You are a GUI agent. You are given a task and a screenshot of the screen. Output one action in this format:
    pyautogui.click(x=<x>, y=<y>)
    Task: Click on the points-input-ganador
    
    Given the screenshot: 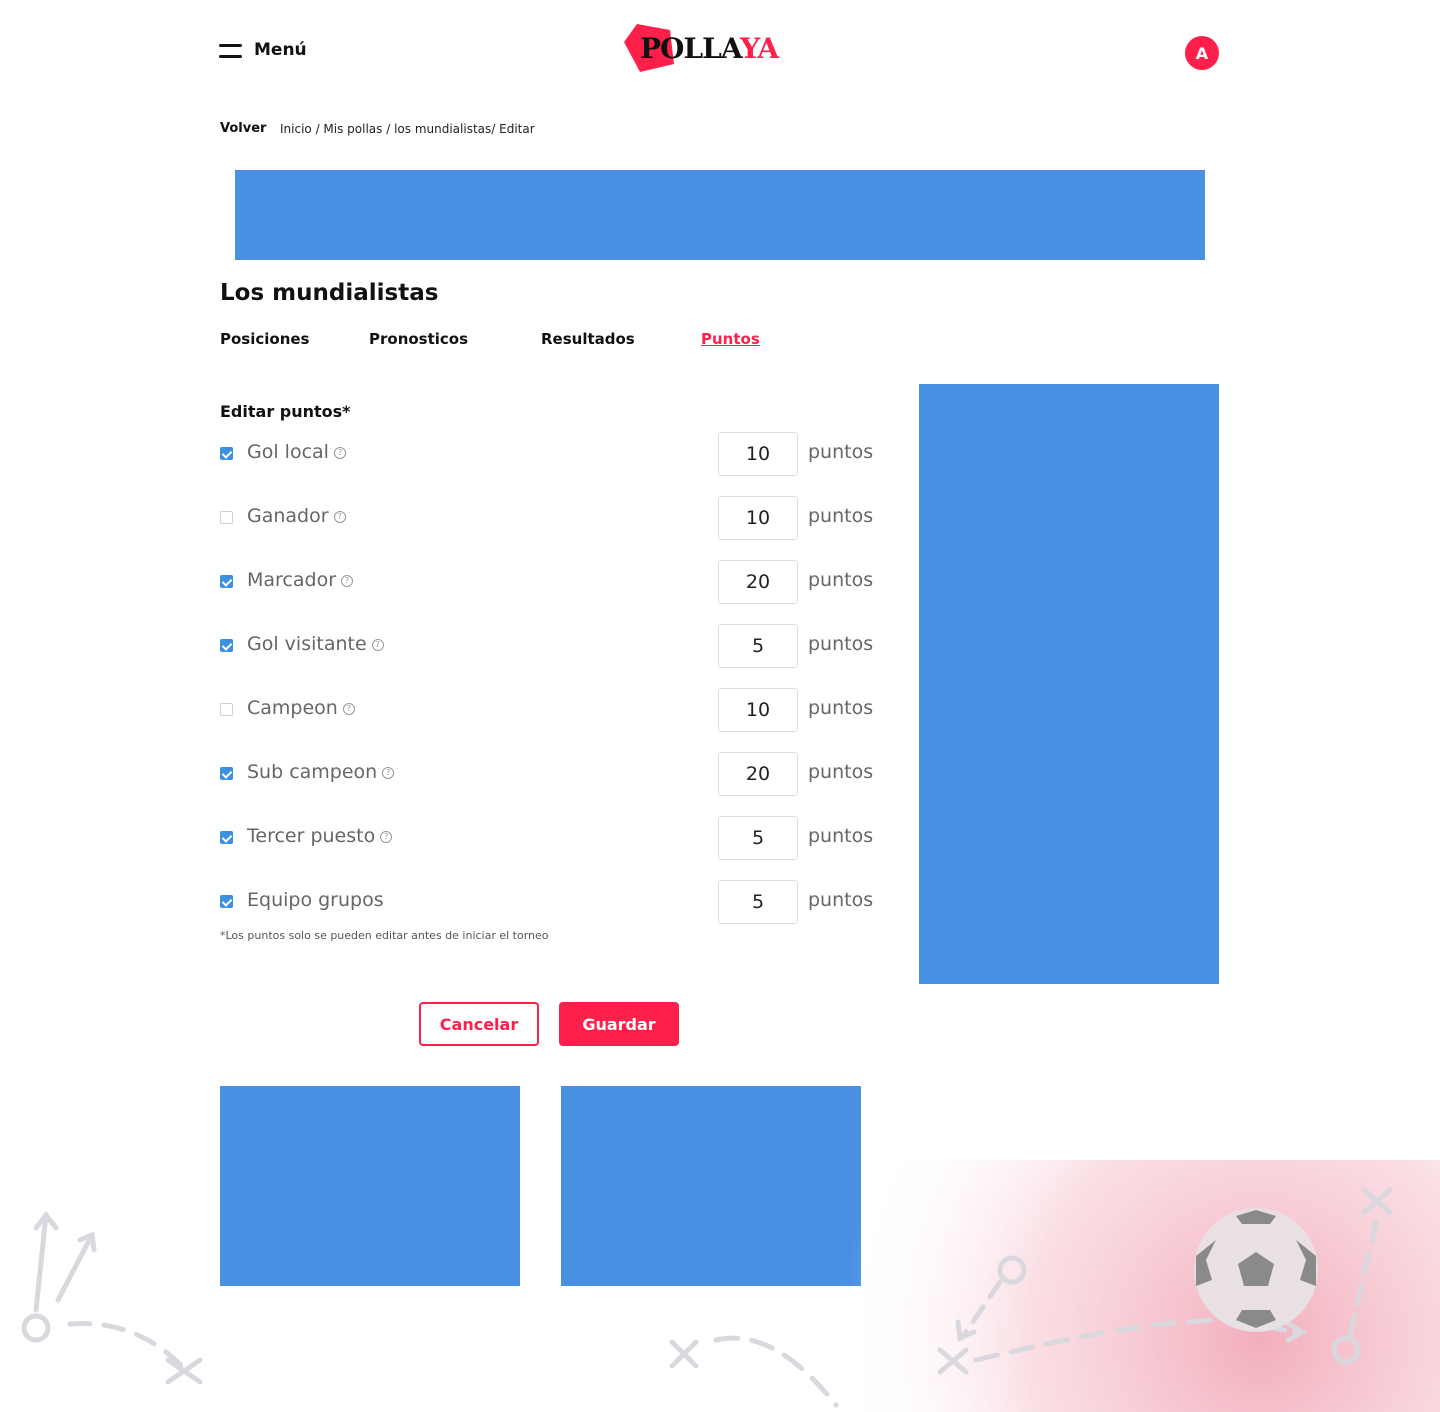 What is the action you would take?
    pyautogui.click(x=758, y=518)
    